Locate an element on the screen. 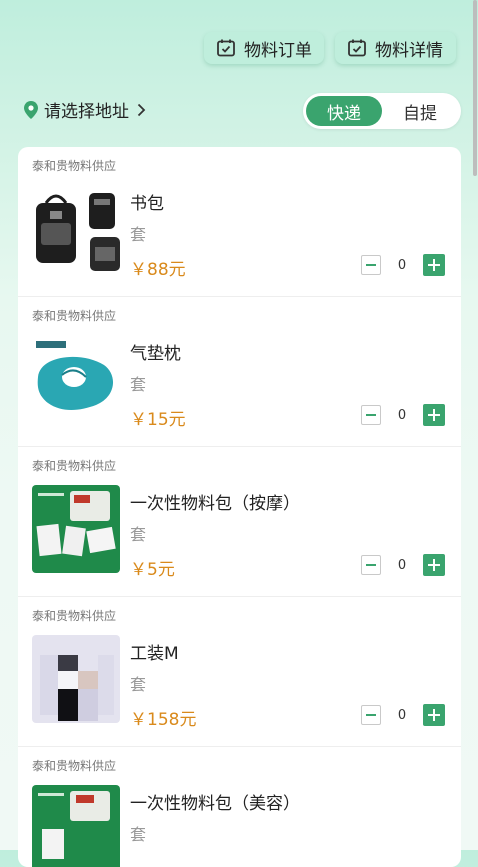 The image size is (478, 867). material-details-button: 物料详情 is located at coordinates (395, 48).